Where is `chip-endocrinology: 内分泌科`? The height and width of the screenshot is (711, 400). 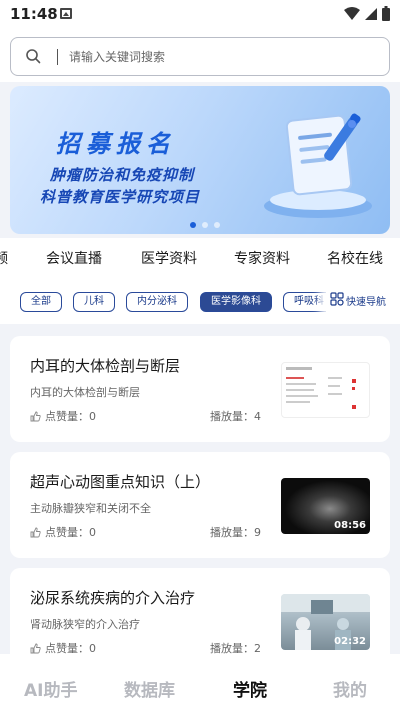 chip-endocrinology: 内分泌科 is located at coordinates (157, 302).